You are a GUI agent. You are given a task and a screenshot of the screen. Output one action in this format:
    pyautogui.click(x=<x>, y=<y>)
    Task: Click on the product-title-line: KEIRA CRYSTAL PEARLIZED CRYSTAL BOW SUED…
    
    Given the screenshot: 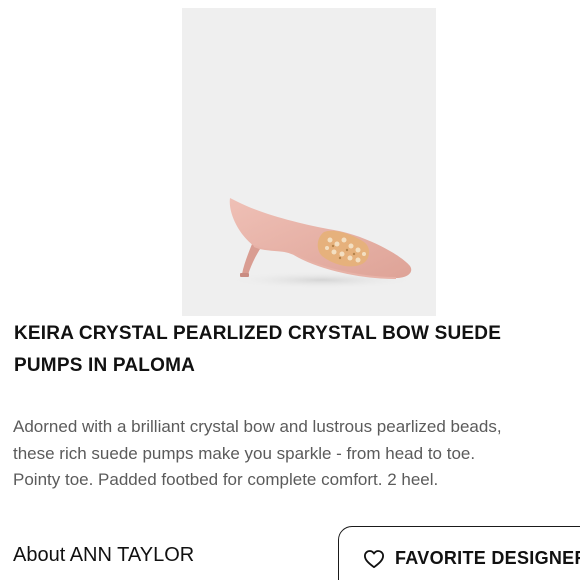 What is the action you would take?
    pyautogui.click(x=258, y=333)
    